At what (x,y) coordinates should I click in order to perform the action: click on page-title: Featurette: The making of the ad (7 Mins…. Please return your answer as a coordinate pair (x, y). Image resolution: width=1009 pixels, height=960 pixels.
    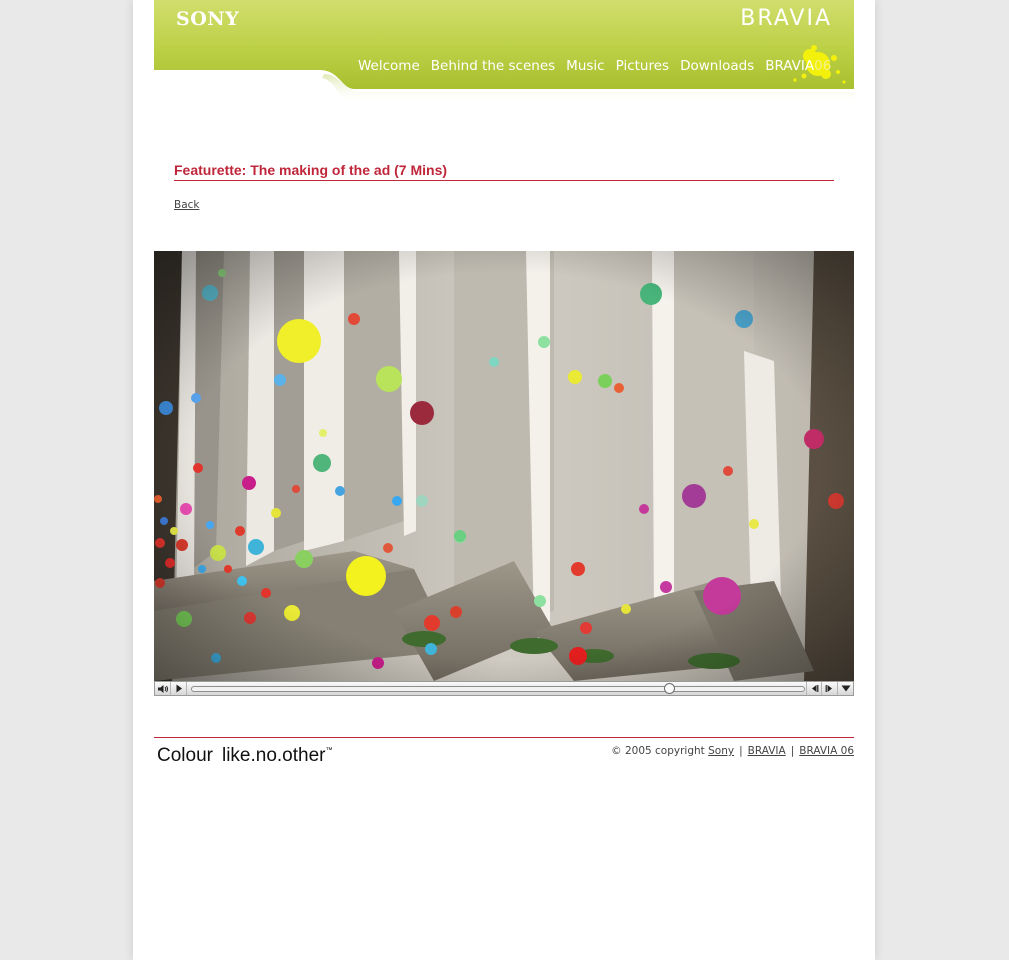
    Looking at the image, I should click on (504, 171).